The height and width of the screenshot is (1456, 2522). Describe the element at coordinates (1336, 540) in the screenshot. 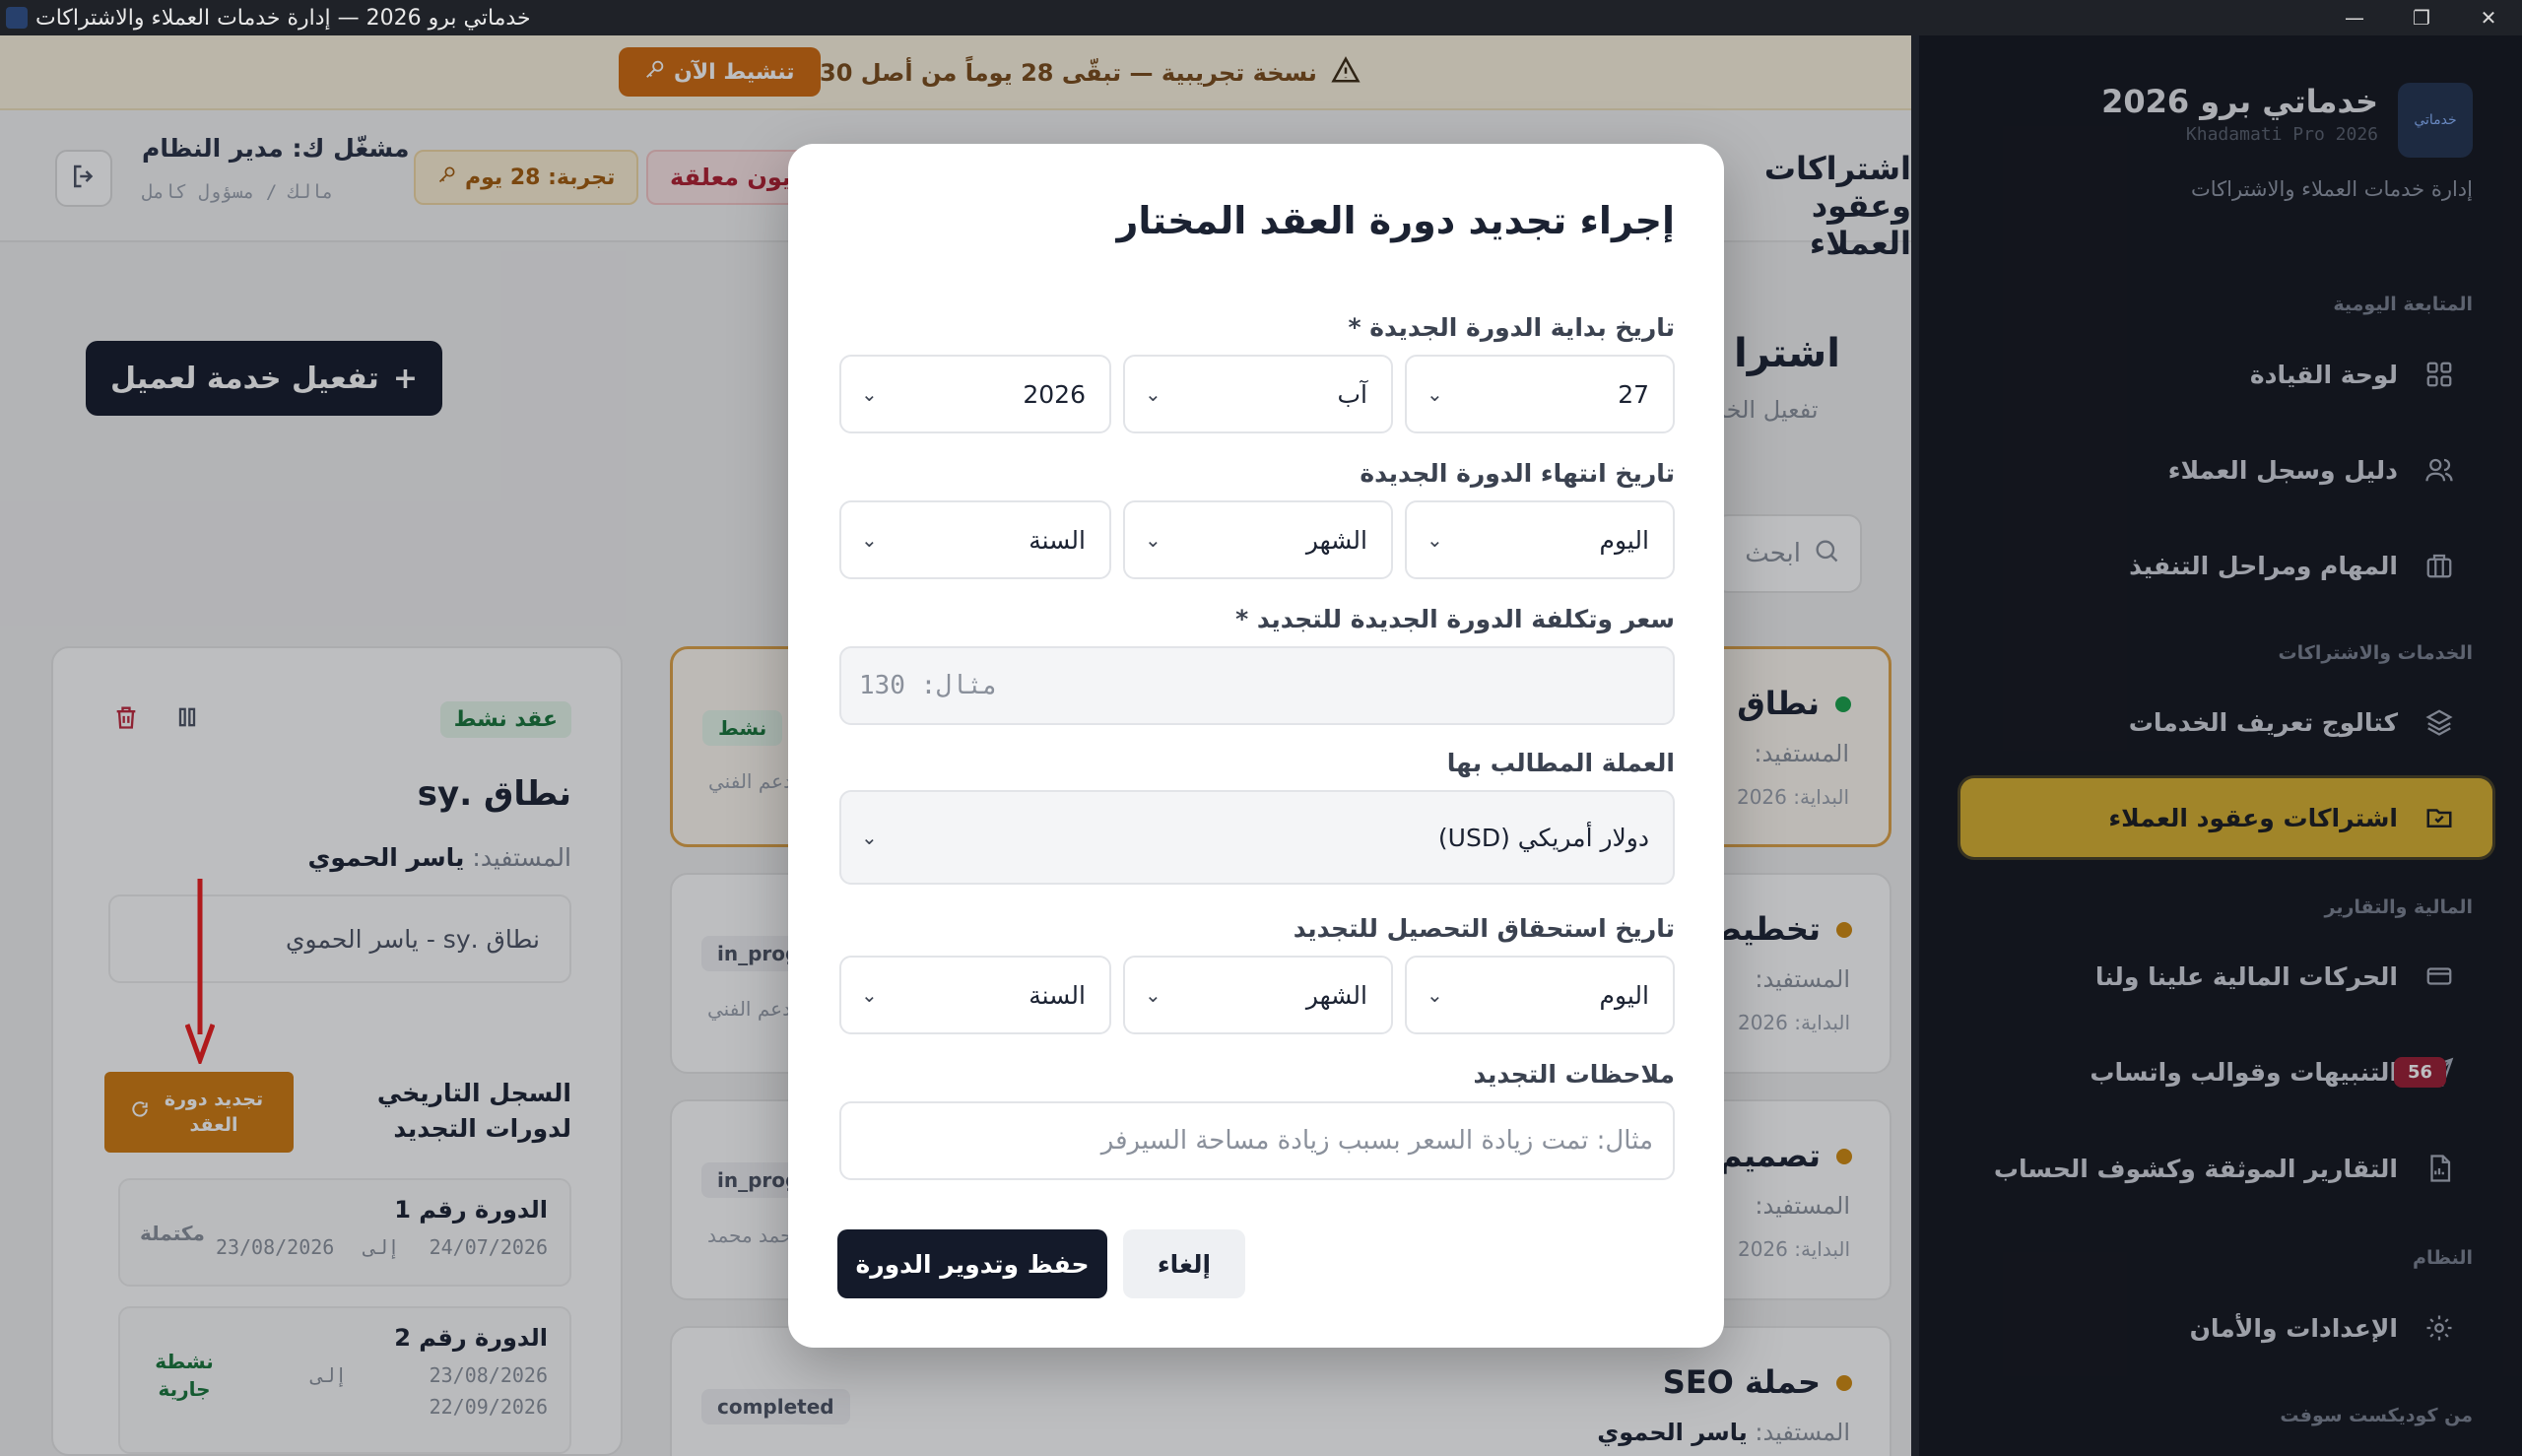

I see `end-month-placeholder: الشهر` at that location.